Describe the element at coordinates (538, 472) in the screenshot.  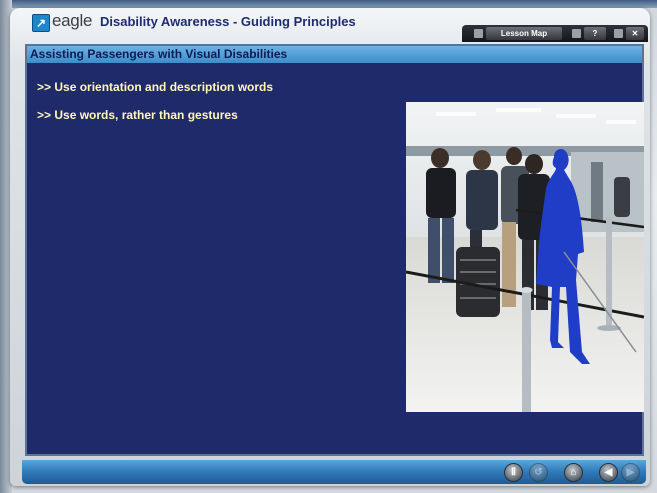
I see `replay-icon: ↺` at that location.